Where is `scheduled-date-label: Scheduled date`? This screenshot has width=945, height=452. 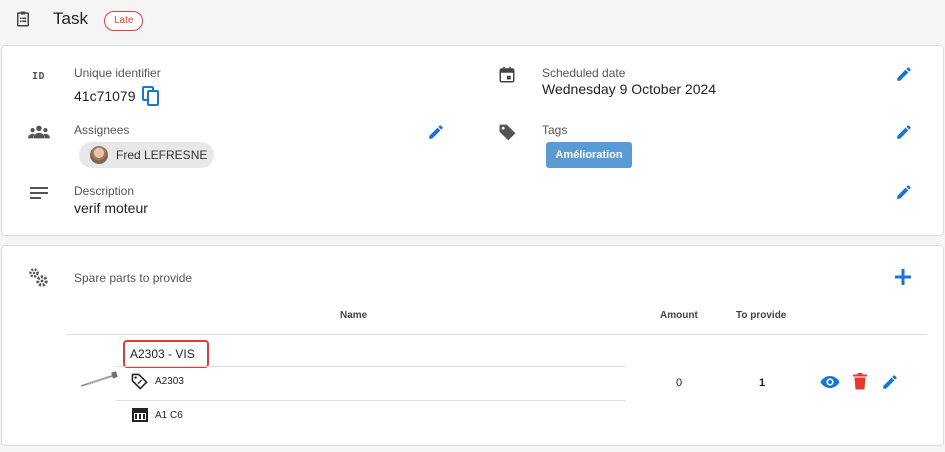
scheduled-date-label: Scheduled date is located at coordinates (584, 73).